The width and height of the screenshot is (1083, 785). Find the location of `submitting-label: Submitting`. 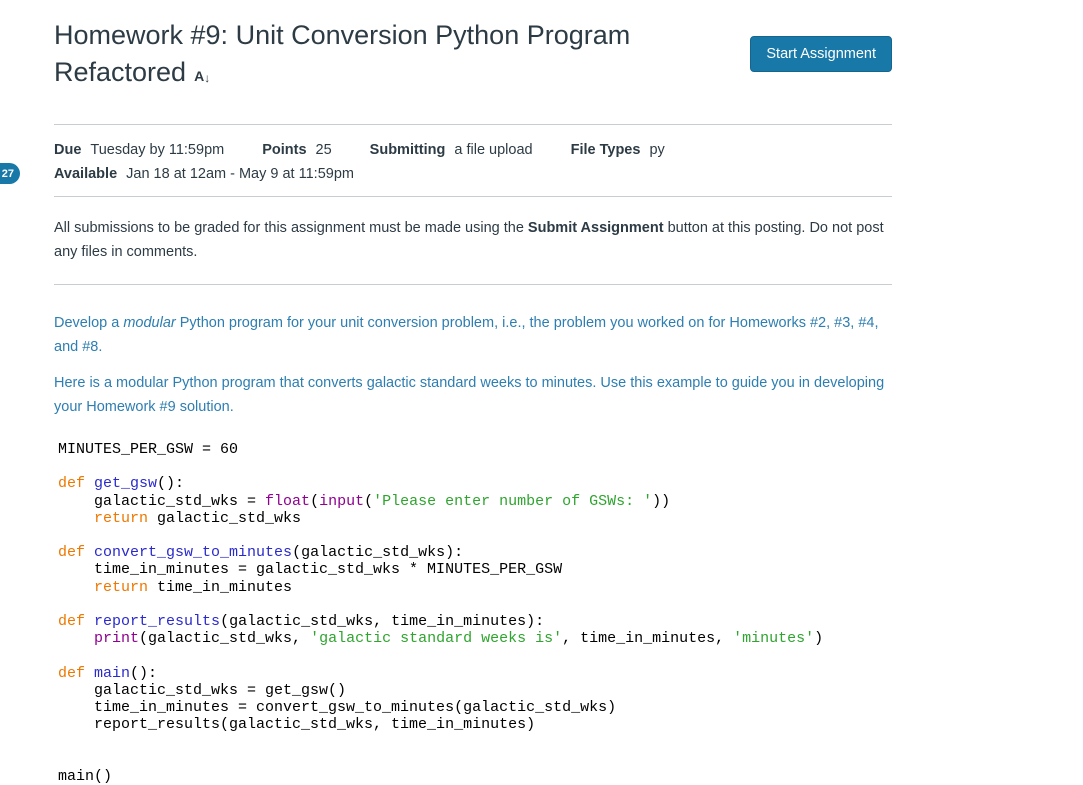

submitting-label: Submitting is located at coordinates (407, 150).